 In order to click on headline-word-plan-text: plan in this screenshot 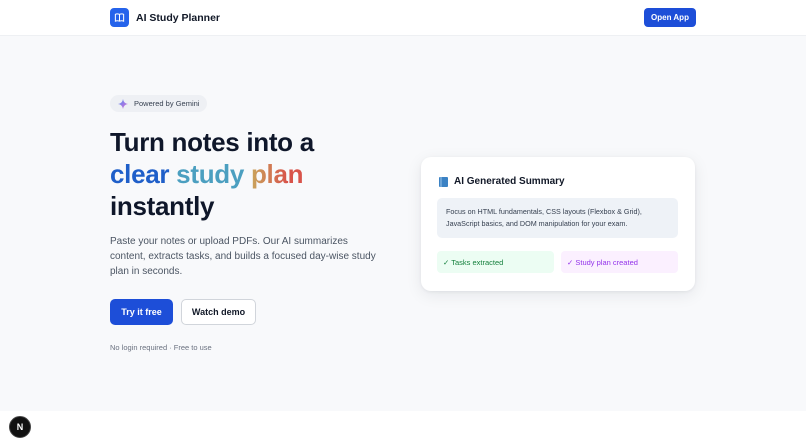, I will do `click(277, 174)`.